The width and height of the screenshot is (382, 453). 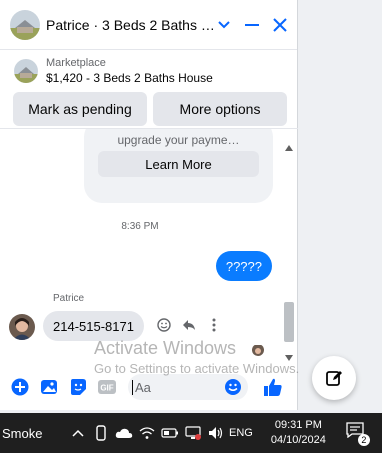 I want to click on new-message-button, so click(x=334, y=378).